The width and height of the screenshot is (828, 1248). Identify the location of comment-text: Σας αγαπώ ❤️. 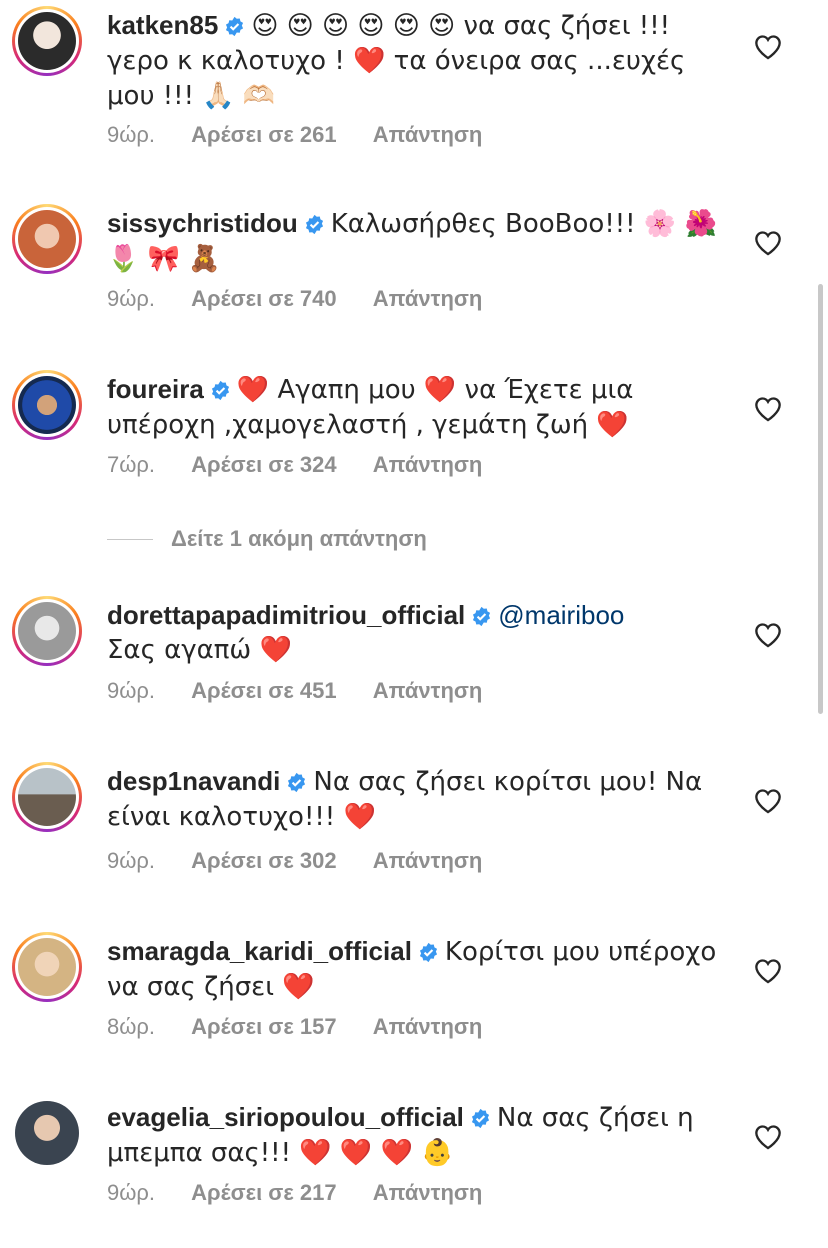
(199, 650).